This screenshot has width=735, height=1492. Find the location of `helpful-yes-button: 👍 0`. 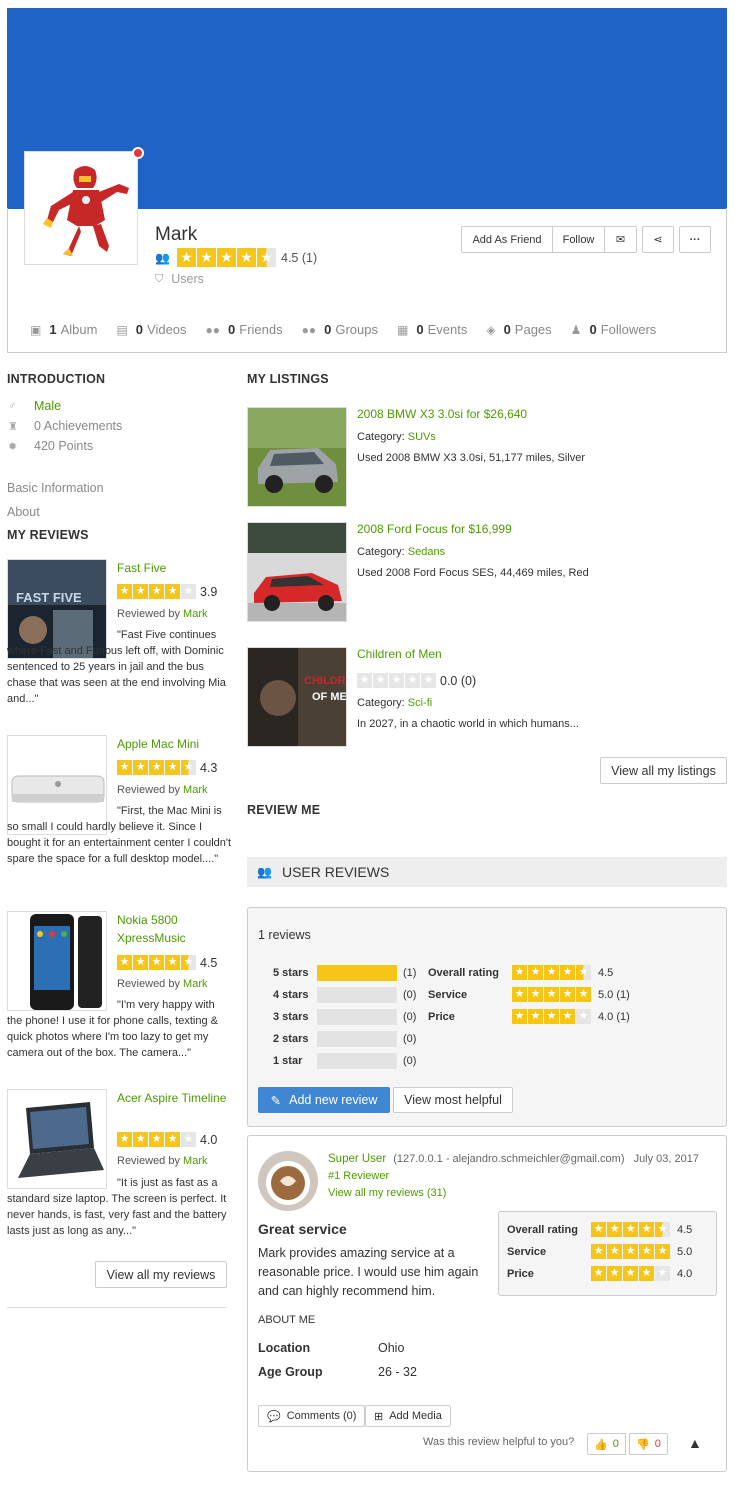

helpful-yes-button: 👍 0 is located at coordinates (606, 1444).